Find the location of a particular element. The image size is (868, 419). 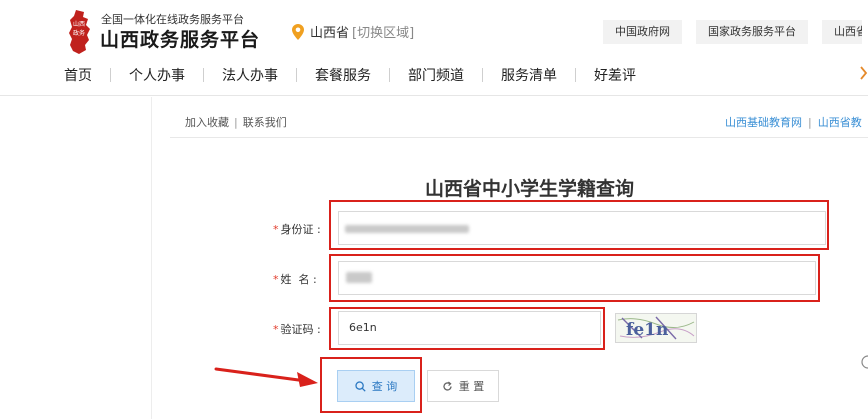

location-pin-icon is located at coordinates (298, 31).